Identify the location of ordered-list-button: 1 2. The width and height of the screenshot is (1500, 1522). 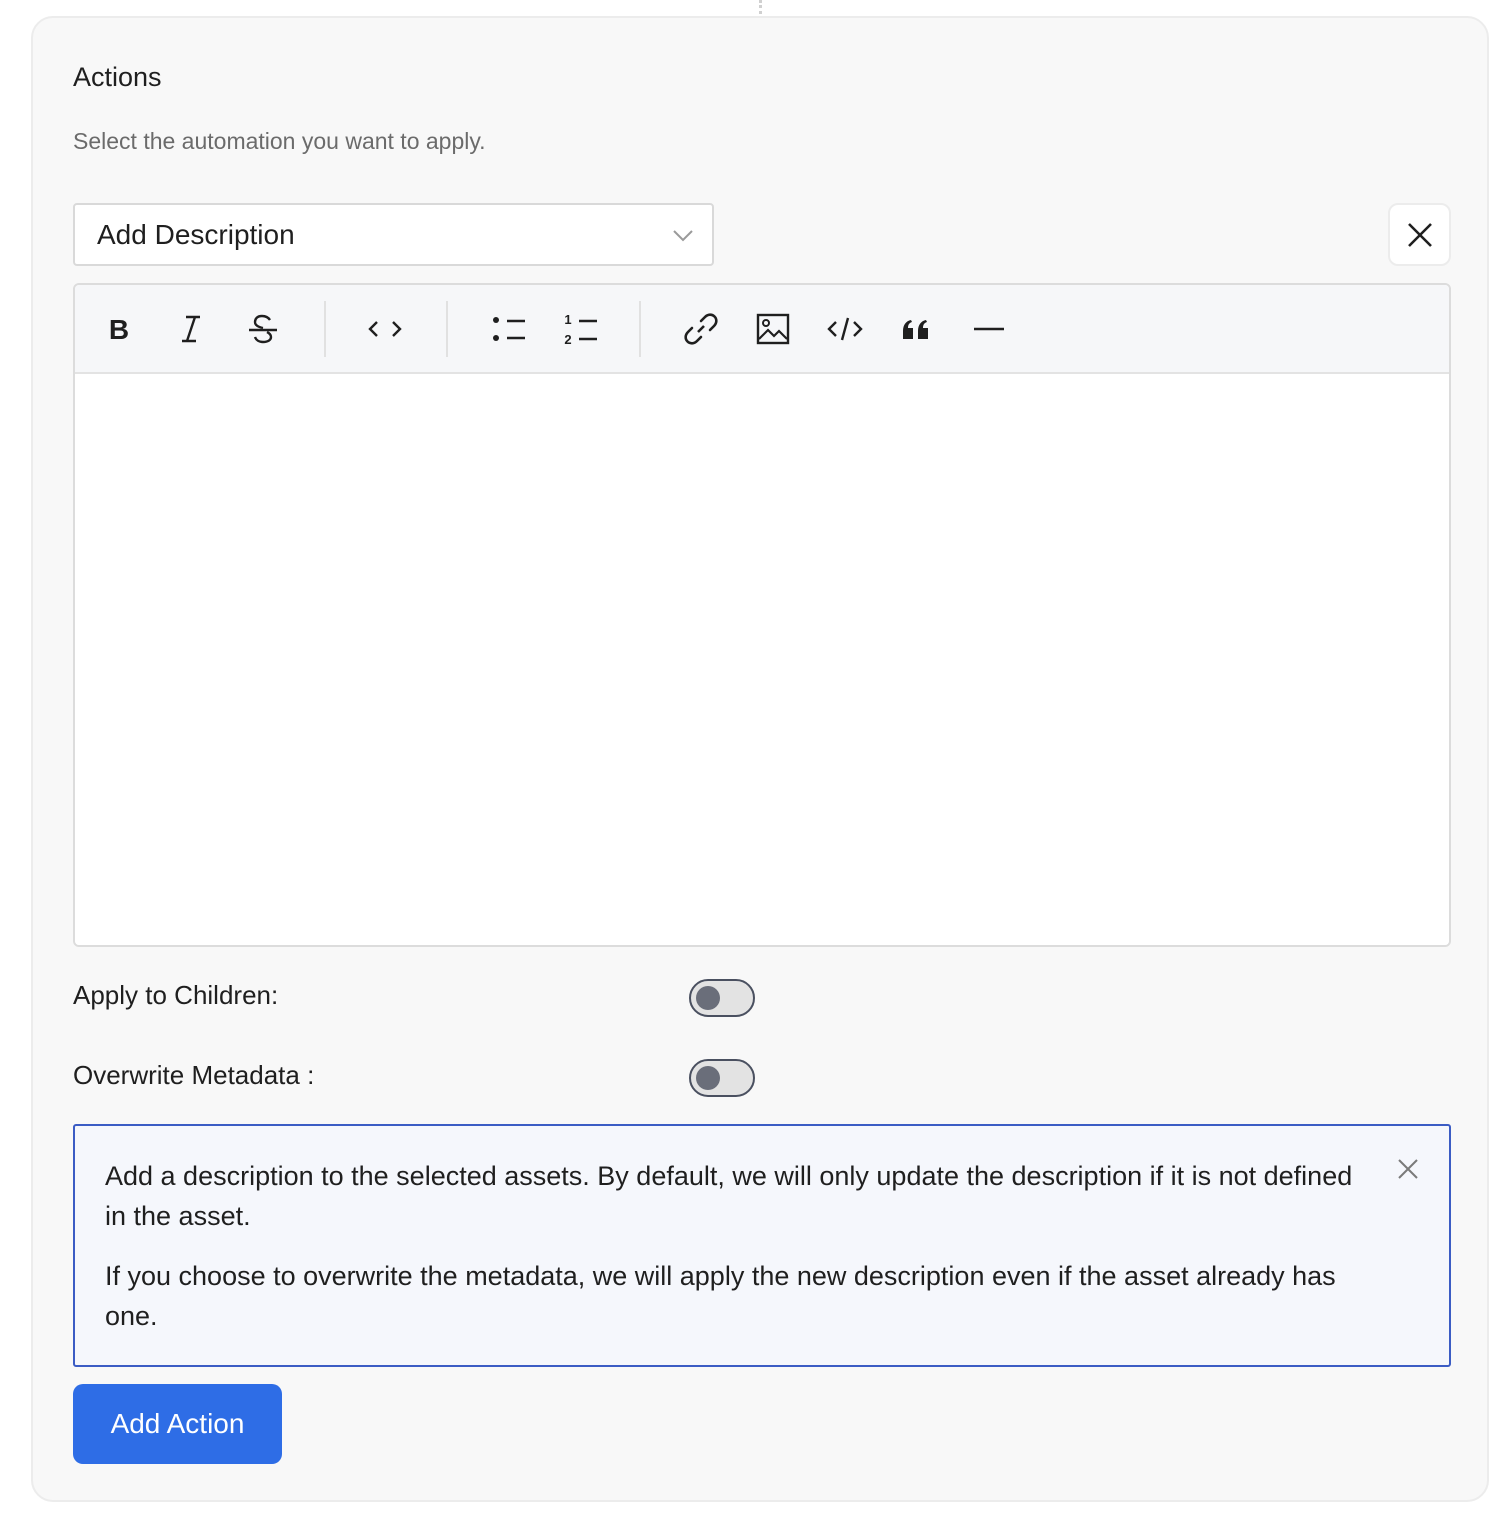
(581, 329).